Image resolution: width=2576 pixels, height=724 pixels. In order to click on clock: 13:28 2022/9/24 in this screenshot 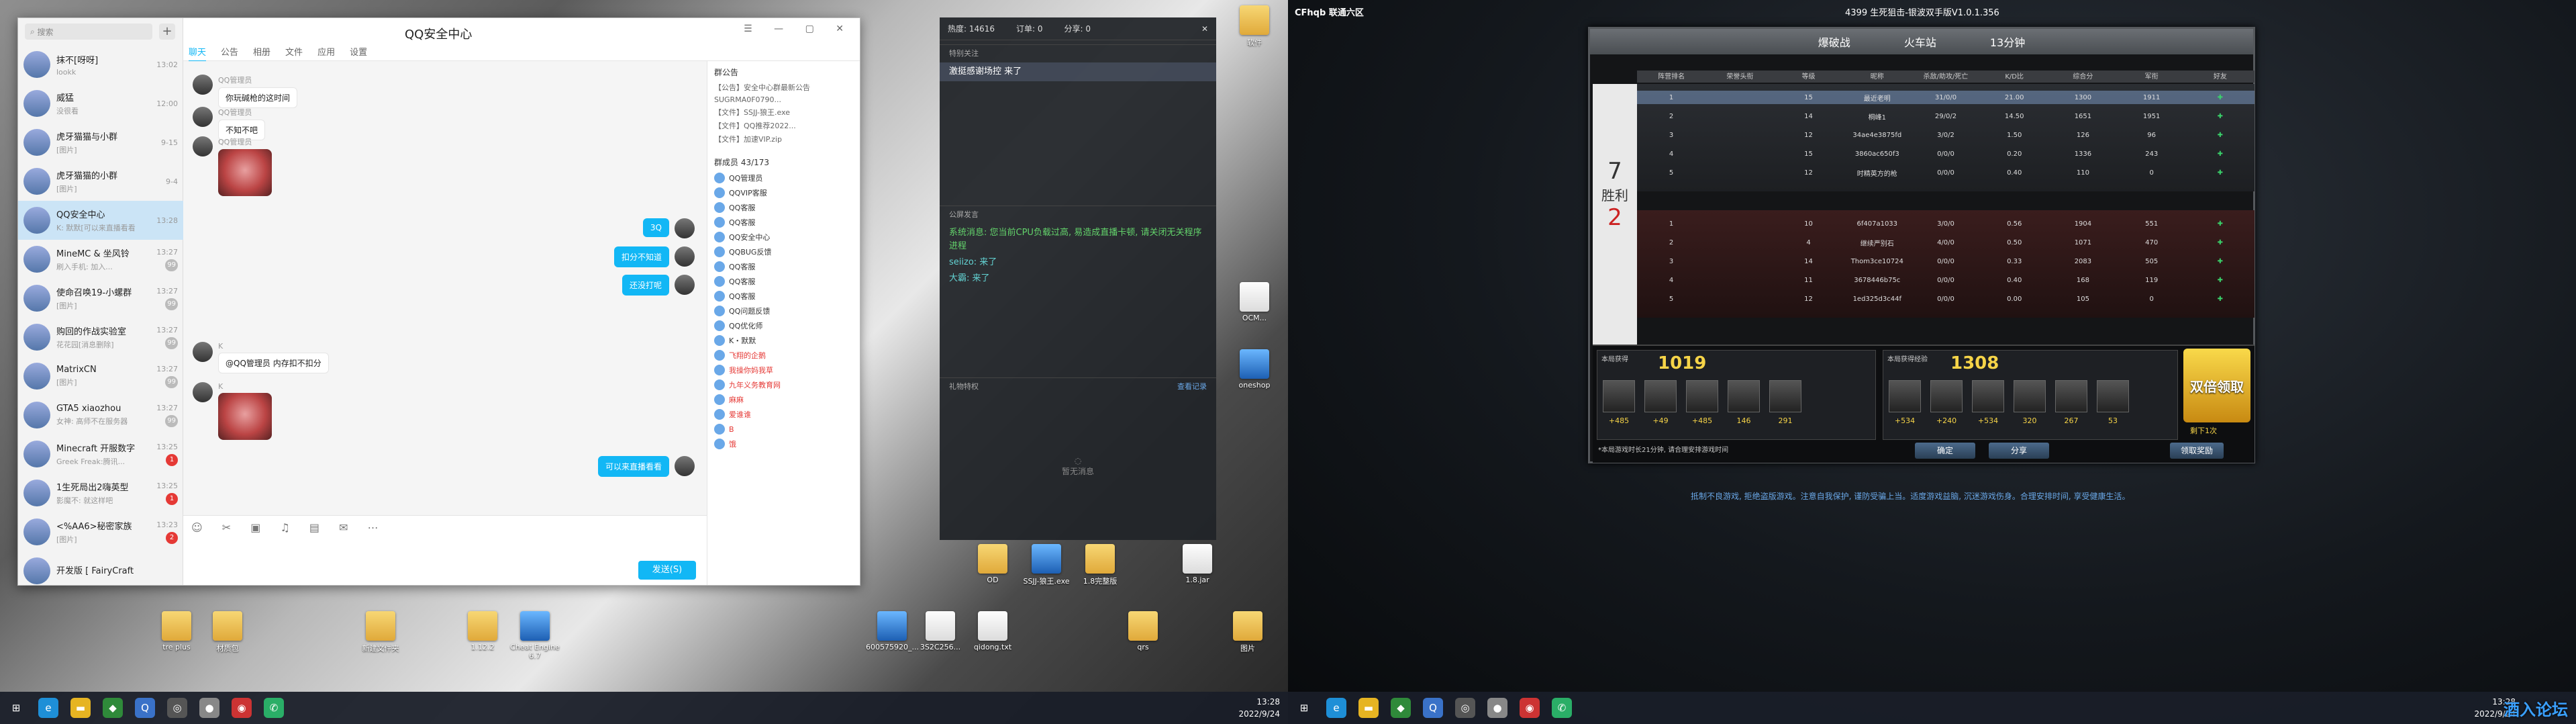, I will do `click(1259, 708)`.